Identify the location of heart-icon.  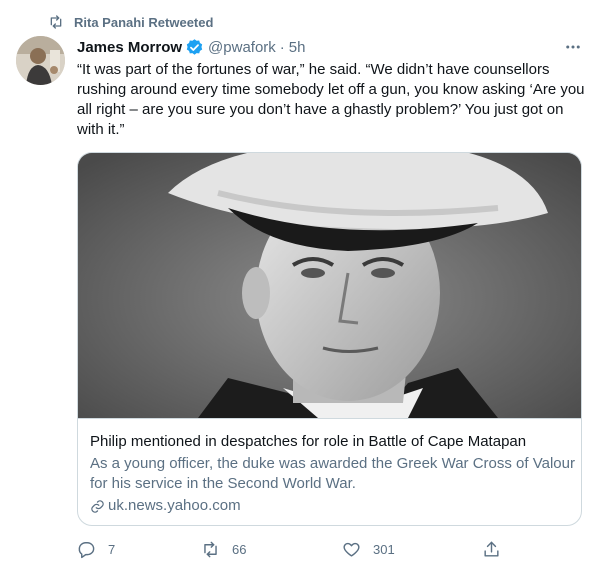
(351, 549).